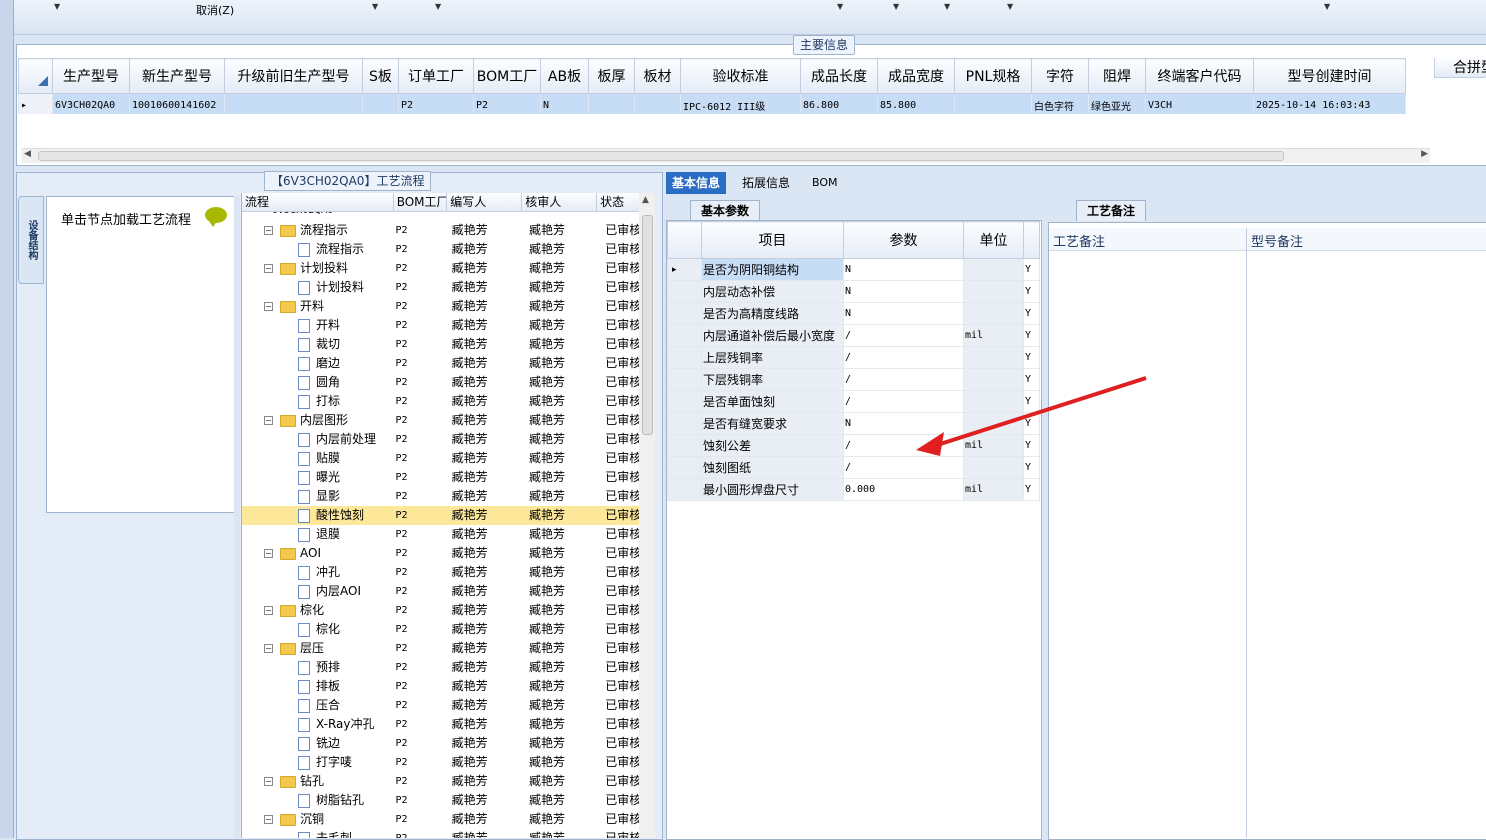 This screenshot has width=1486, height=840. I want to click on tree-node: 裁切, so click(317, 344).